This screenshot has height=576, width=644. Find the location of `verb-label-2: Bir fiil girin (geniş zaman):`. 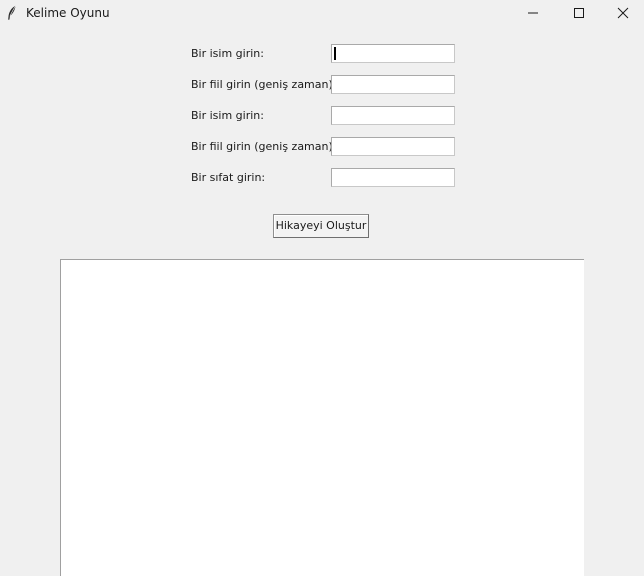

verb-label-2: Bir fiil girin (geniş zaman): is located at coordinates (264, 146).